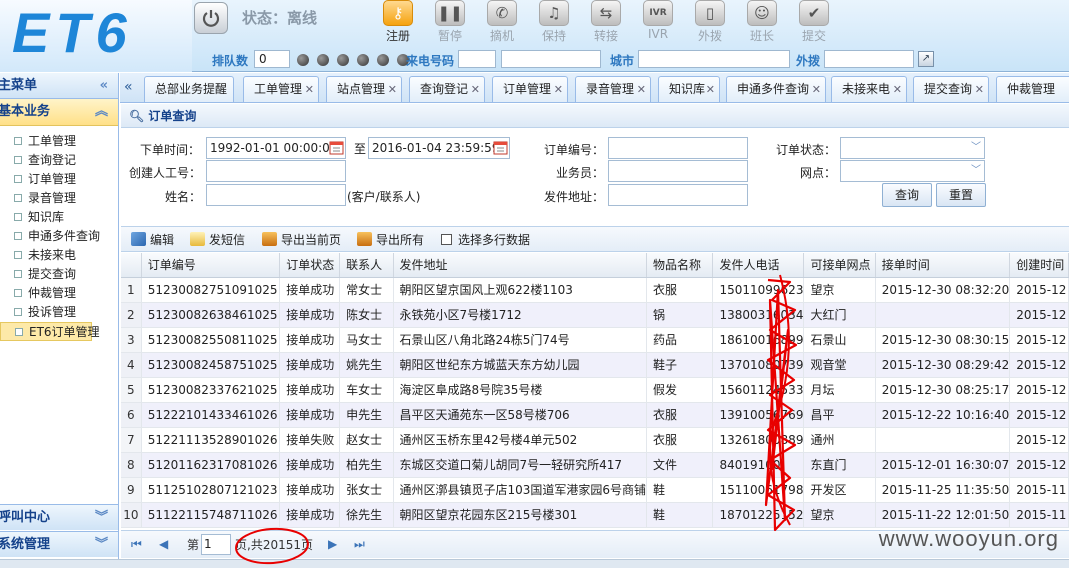  Describe the element at coordinates (59, 544) in the screenshot. I see `system-mgmt-header: 系统管理 ︾` at that location.